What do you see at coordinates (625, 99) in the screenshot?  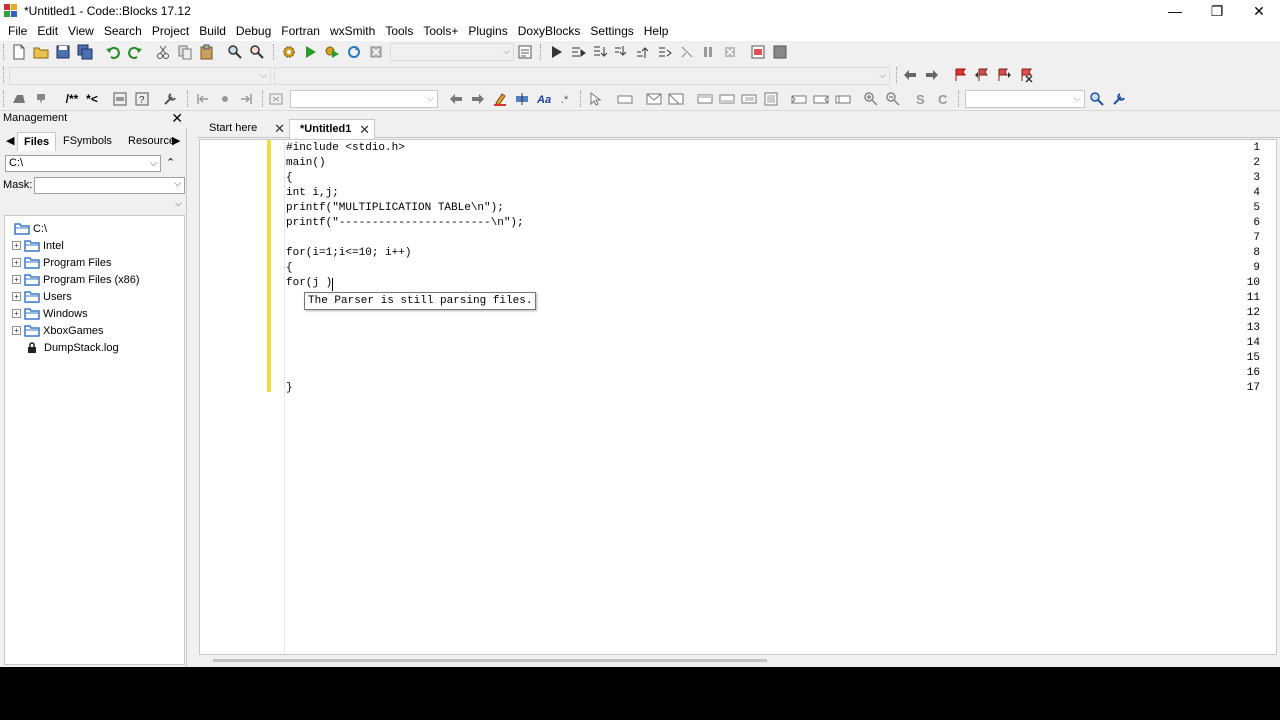 I see `nassi-instruction-icon` at bounding box center [625, 99].